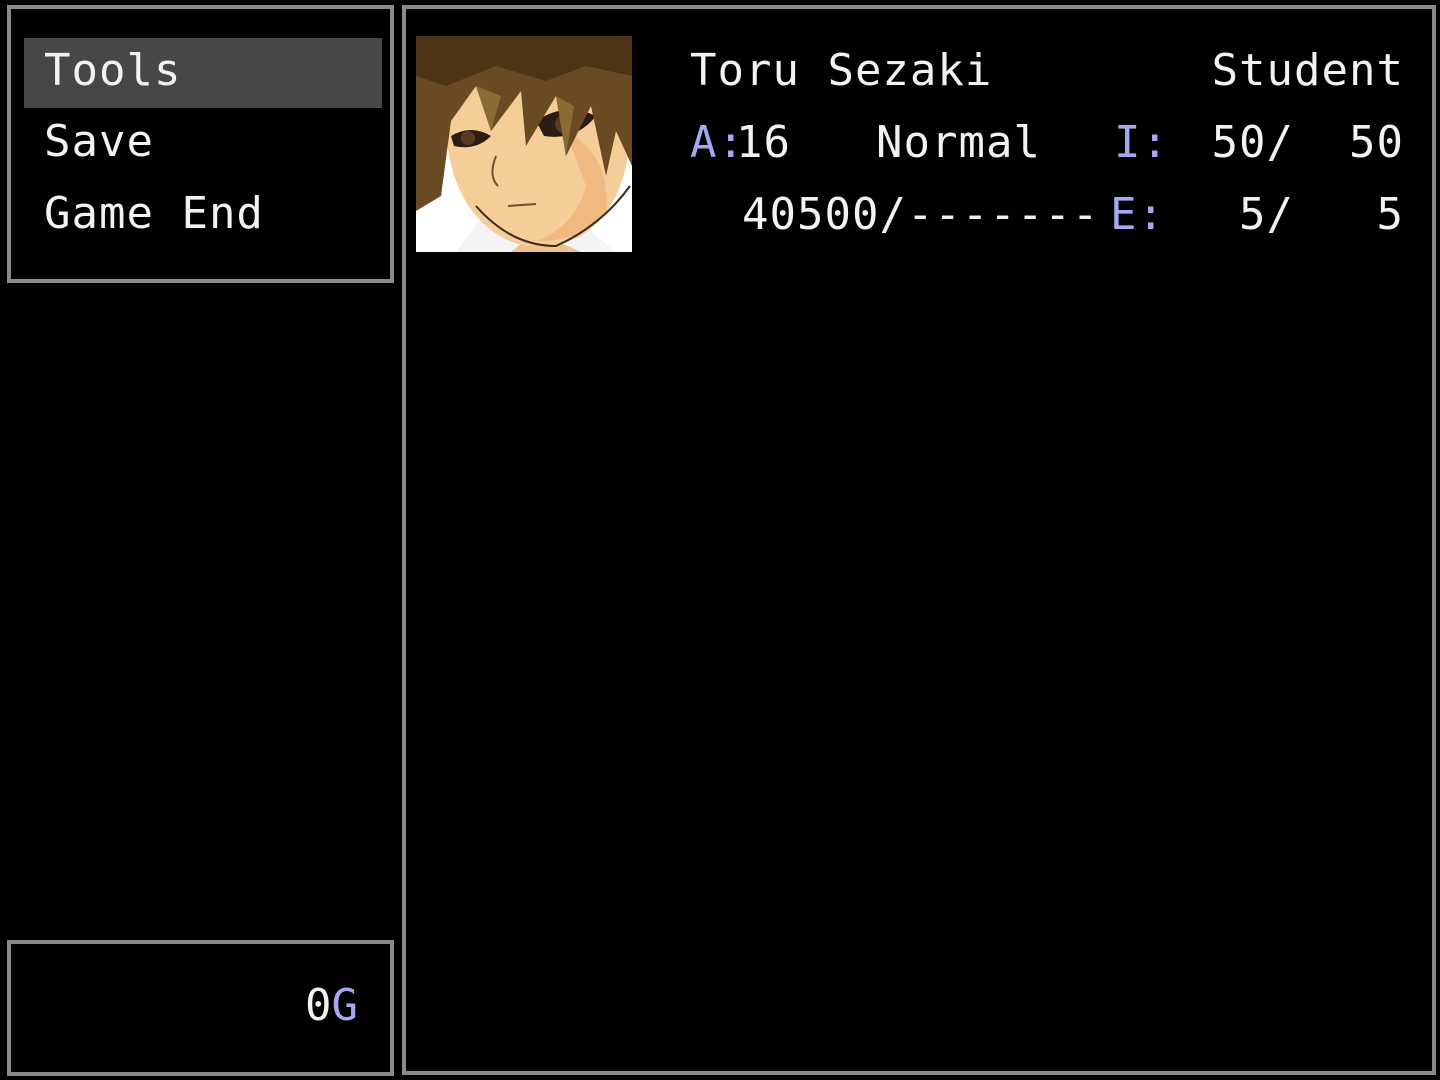 The width and height of the screenshot is (1440, 1080). Describe the element at coordinates (203, 144) in the screenshot. I see `menu-item-save: Save` at that location.